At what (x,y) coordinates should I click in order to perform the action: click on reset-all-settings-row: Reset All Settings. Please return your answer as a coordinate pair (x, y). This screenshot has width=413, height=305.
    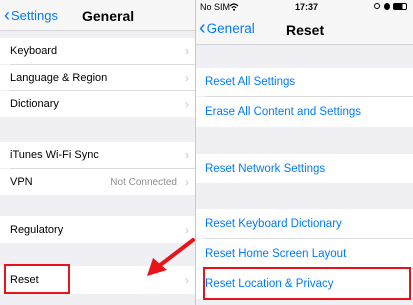
    Looking at the image, I should click on (304, 82).